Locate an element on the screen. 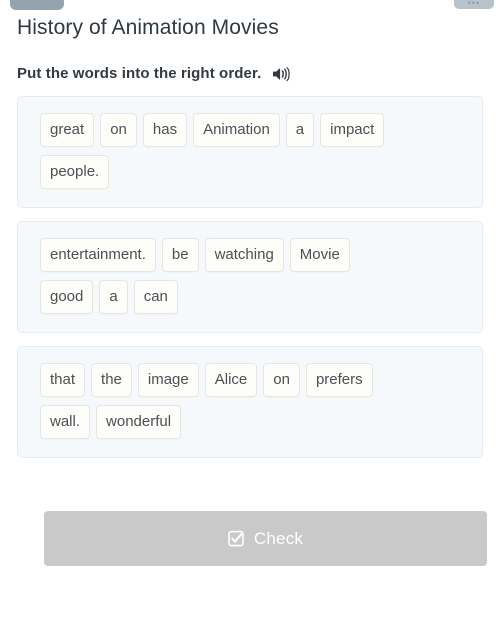  word-chip: people. is located at coordinates (75, 172).